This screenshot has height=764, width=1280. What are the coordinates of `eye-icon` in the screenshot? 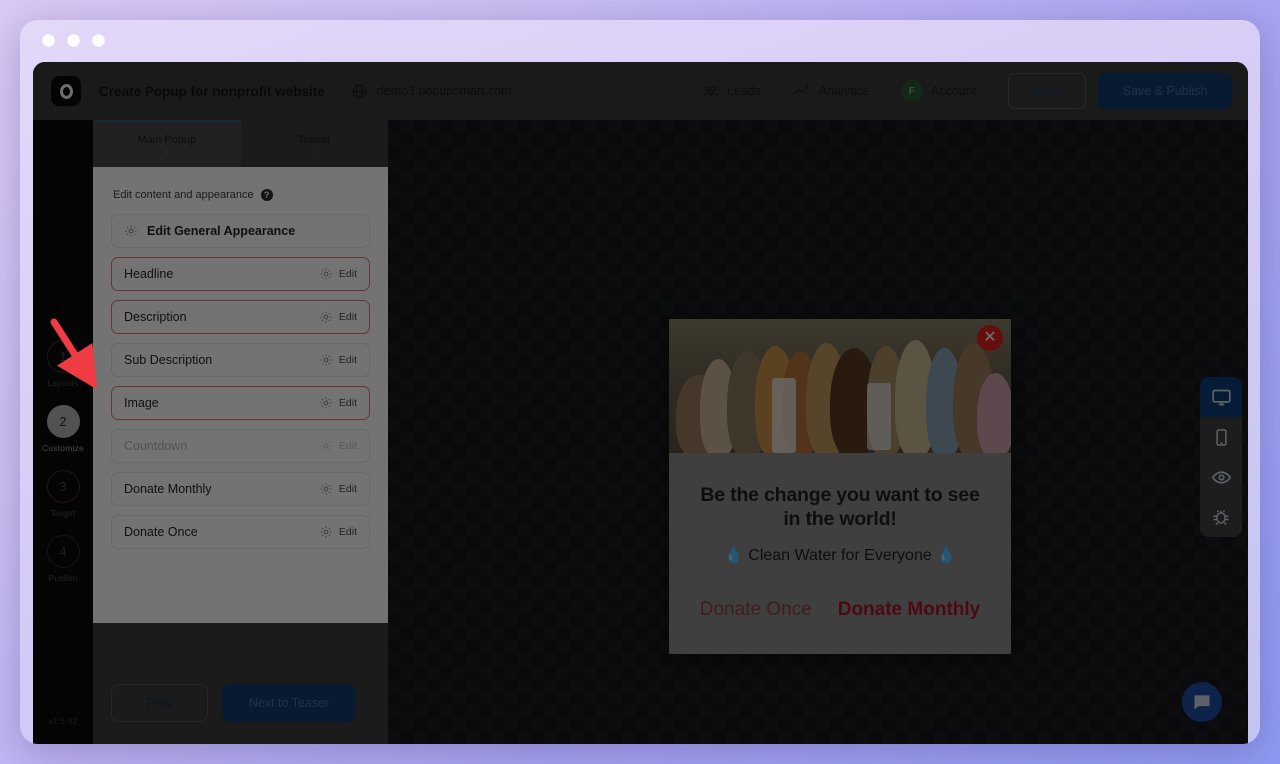 It's located at (1221, 477).